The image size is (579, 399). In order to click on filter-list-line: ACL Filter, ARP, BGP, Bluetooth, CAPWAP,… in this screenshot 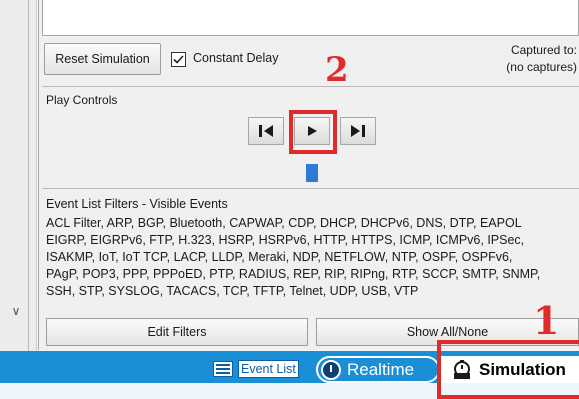, I will do `click(284, 223)`.